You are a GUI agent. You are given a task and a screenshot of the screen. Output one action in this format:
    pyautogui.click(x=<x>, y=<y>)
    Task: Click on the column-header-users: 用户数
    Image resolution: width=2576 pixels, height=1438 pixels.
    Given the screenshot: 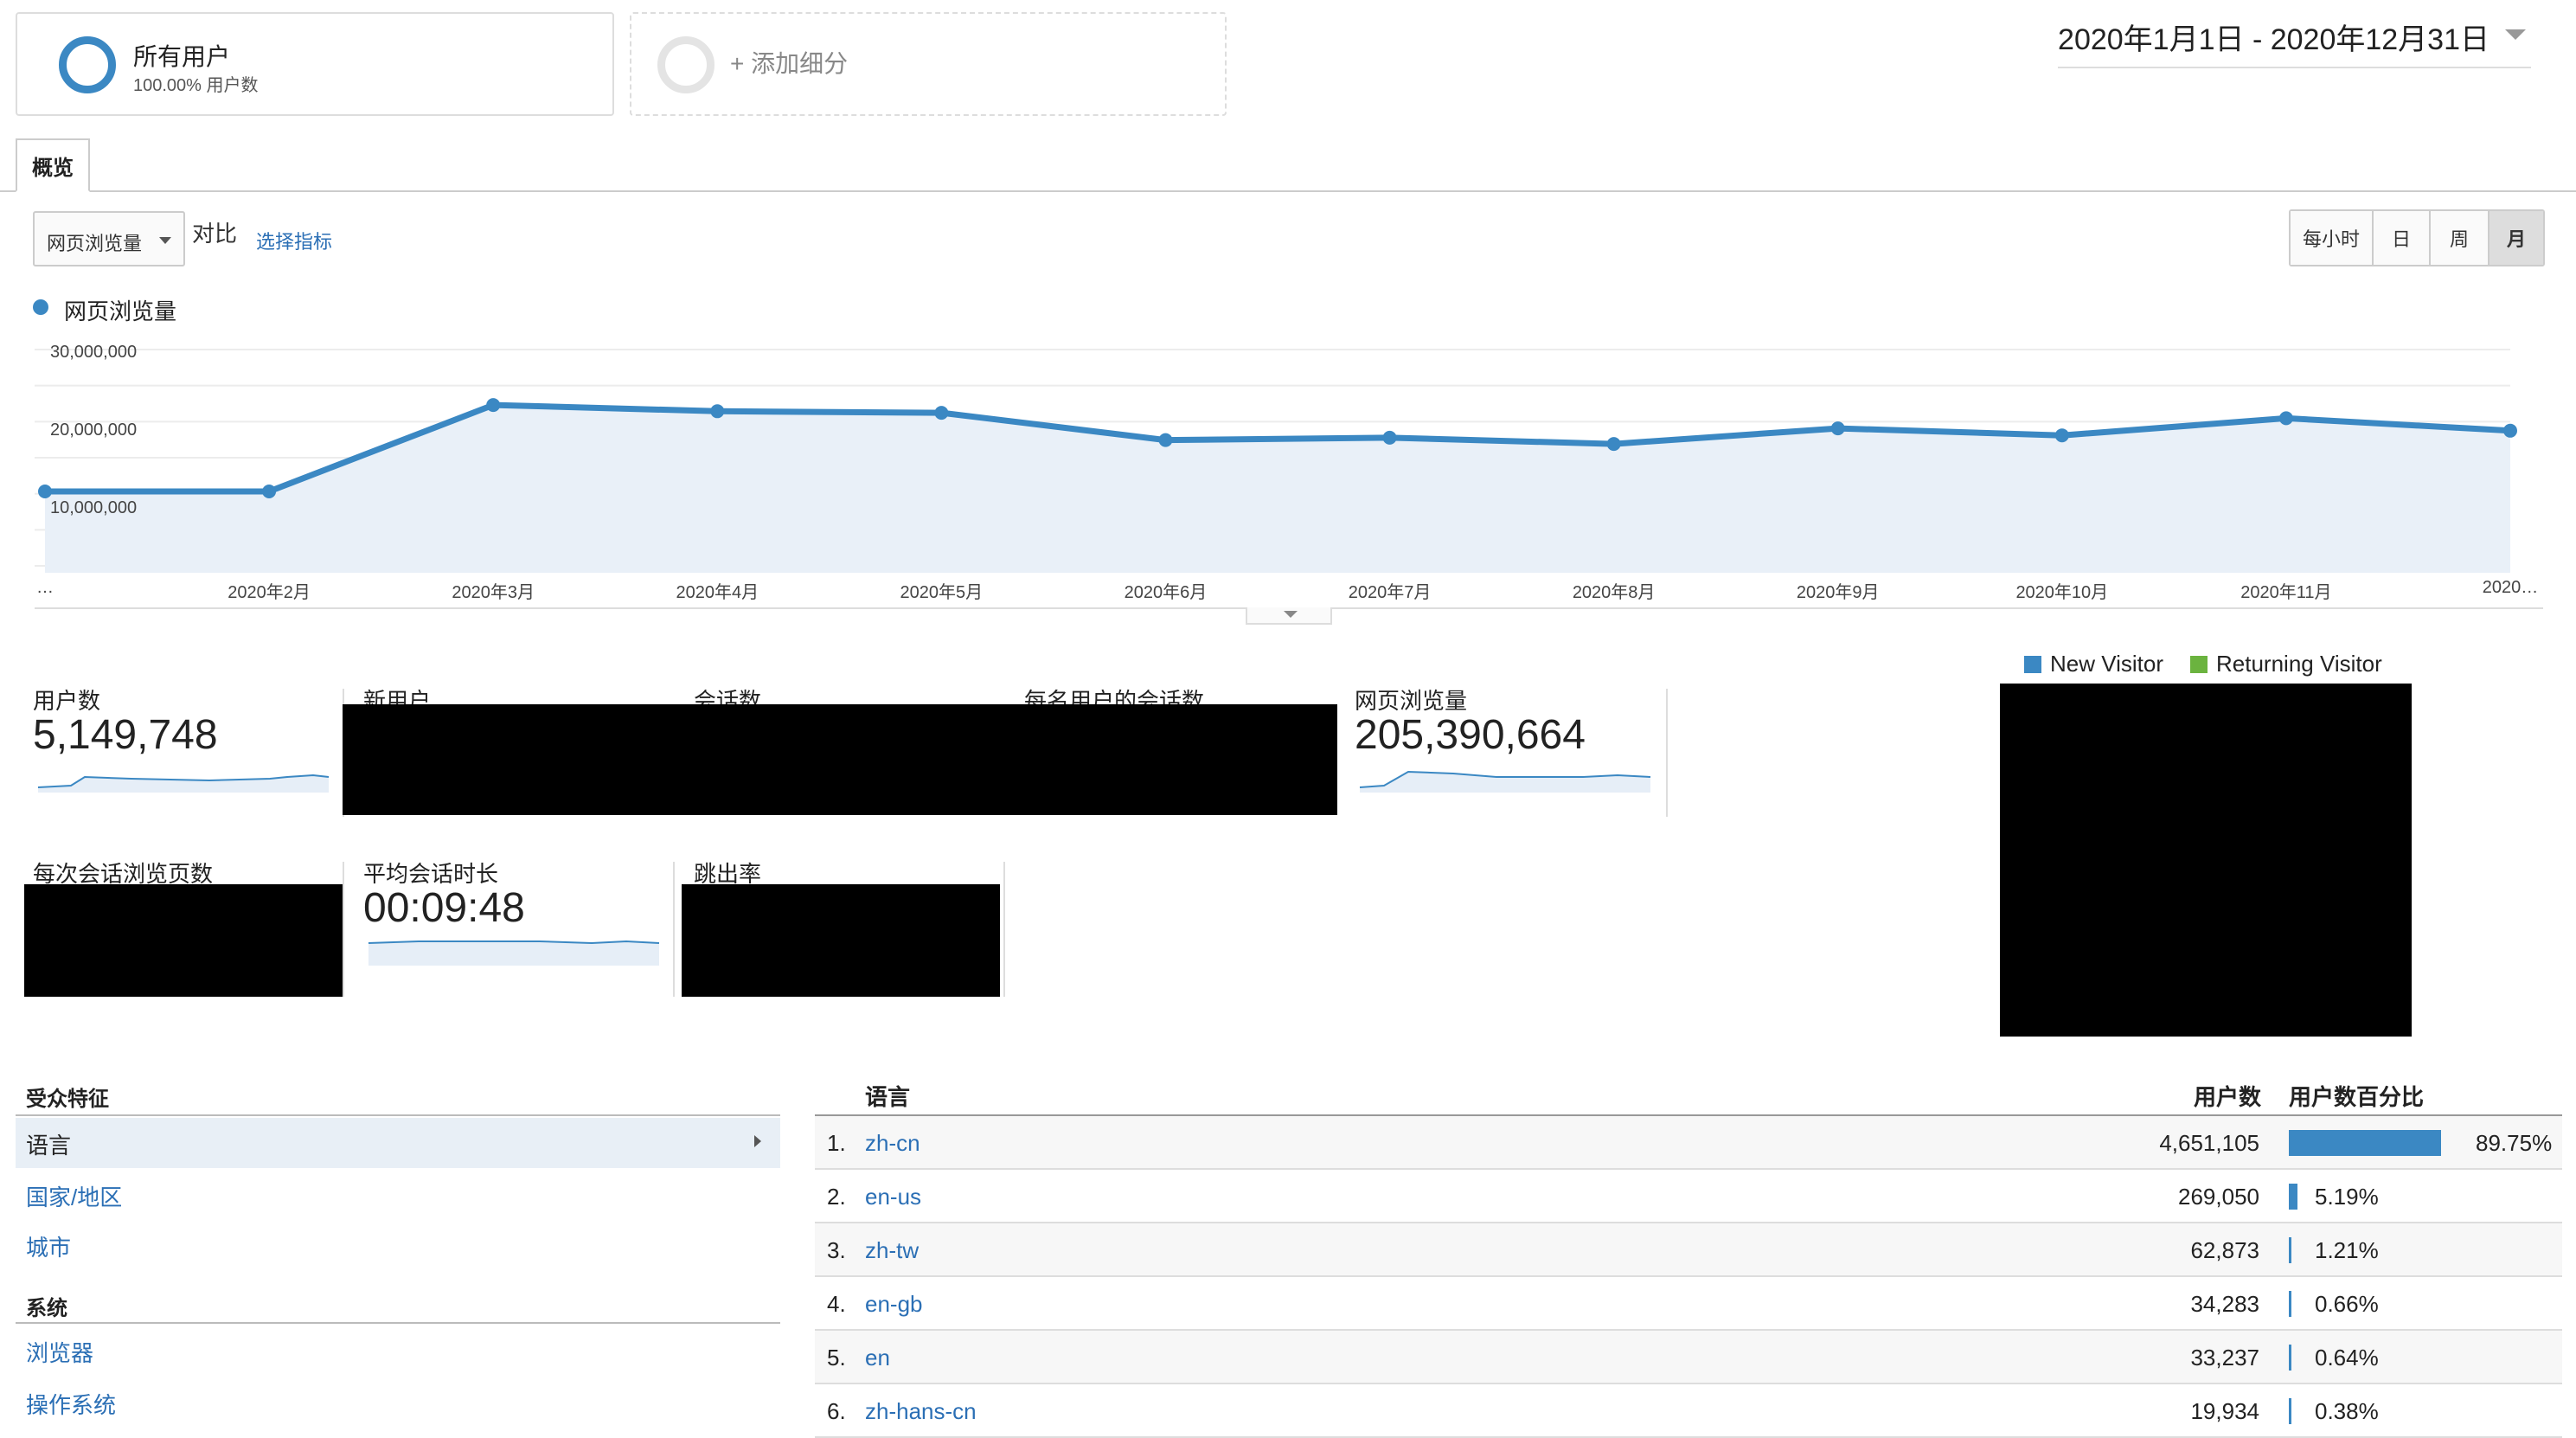 What is the action you would take?
    pyautogui.click(x=2227, y=1096)
    